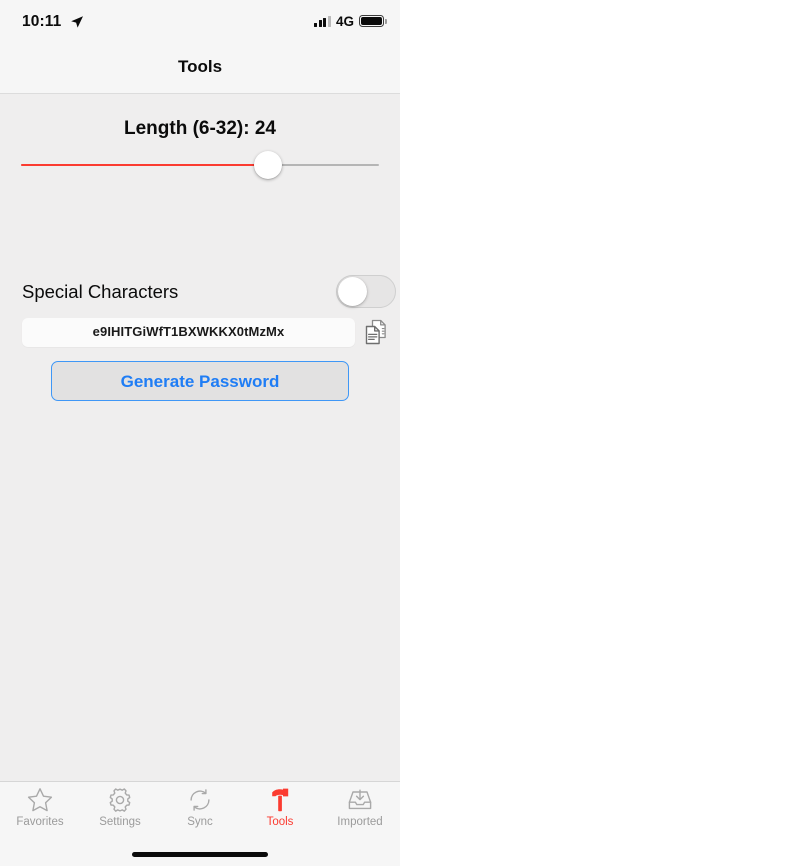  What do you see at coordinates (42, 21) in the screenshot?
I see `status-bar-time: 10:11` at bounding box center [42, 21].